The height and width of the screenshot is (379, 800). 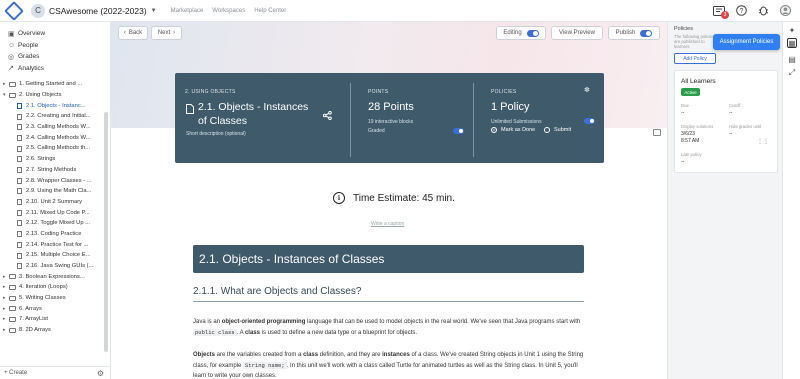 What do you see at coordinates (12, 330) in the screenshot?
I see `folder-icon` at bounding box center [12, 330].